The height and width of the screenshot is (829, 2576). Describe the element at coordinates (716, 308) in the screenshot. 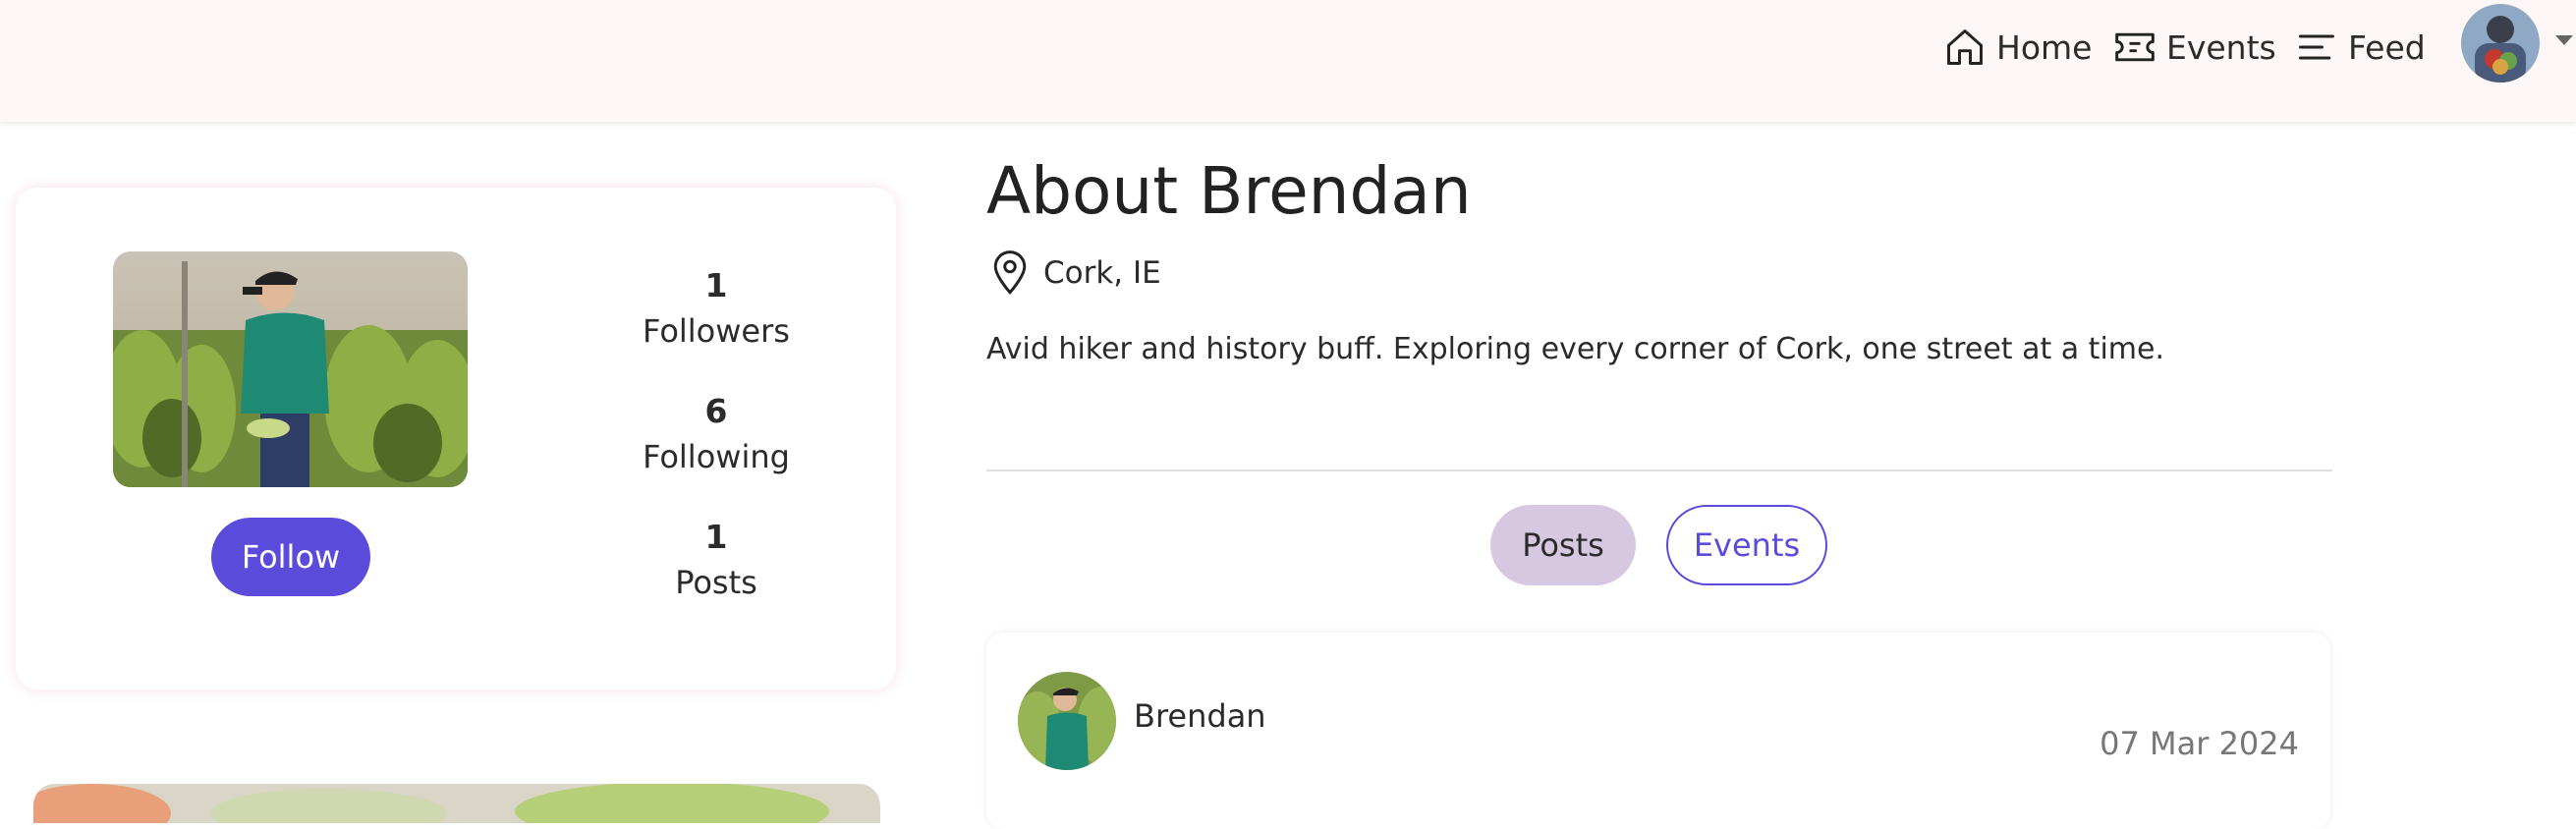

I see `followers-stat: 1 Followers` at that location.